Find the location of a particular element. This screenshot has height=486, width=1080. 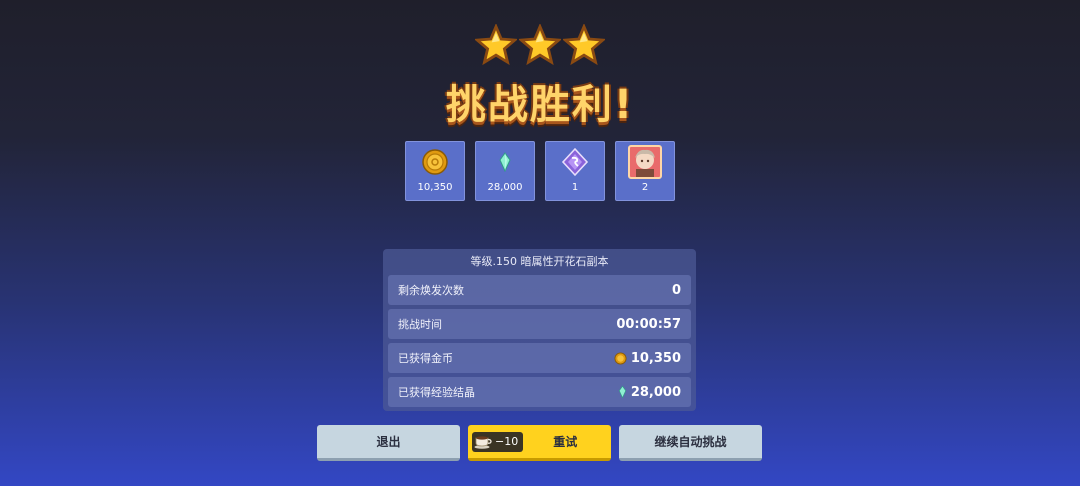

stat-label: 挑战时间 is located at coordinates (420, 324).